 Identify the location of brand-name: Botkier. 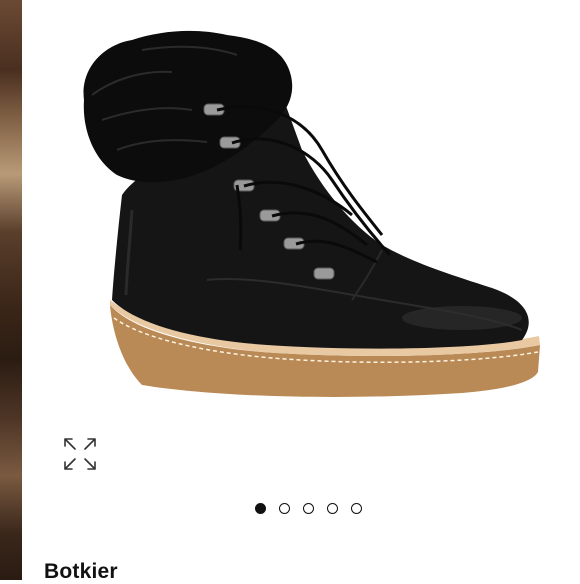
(81, 572).